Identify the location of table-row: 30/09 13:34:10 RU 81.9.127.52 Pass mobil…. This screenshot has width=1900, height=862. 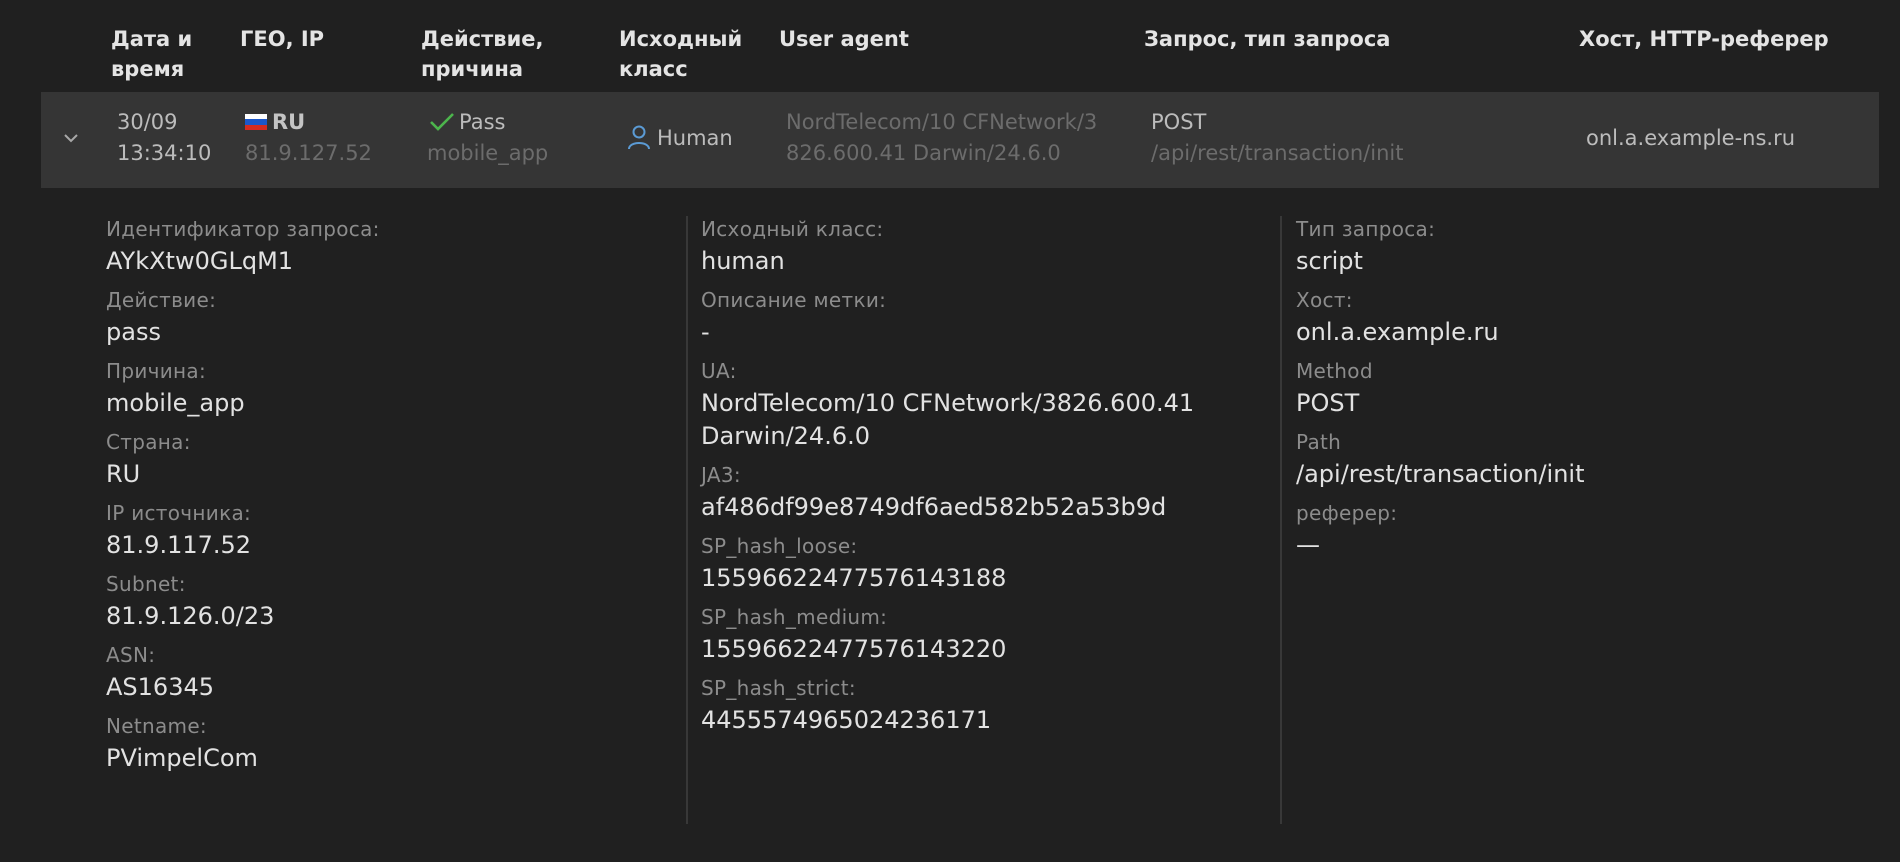
(960, 140).